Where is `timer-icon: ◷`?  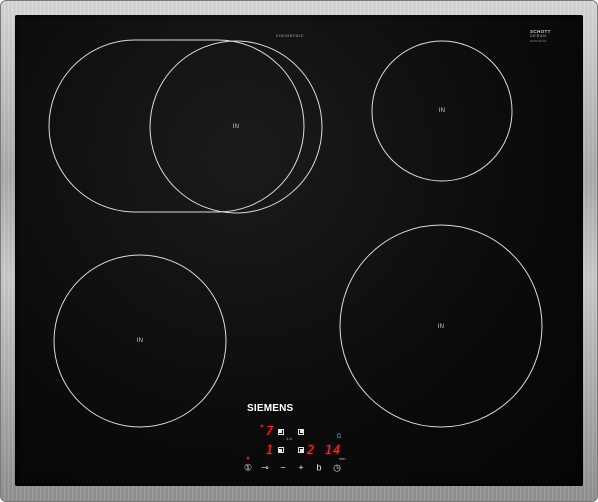 timer-icon: ◷ is located at coordinates (337, 468).